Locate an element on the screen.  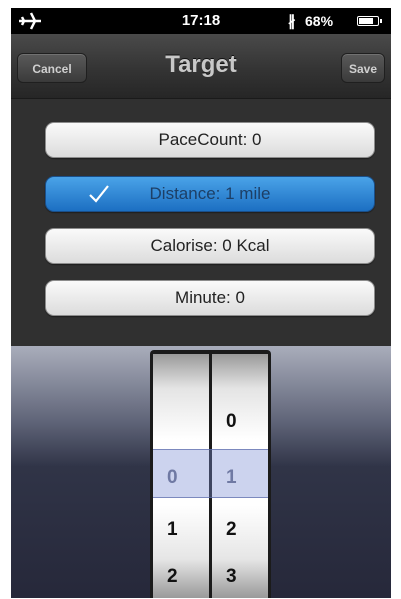
picker-wheel-2: 0 1 2 3 is located at coordinates (240, 476).